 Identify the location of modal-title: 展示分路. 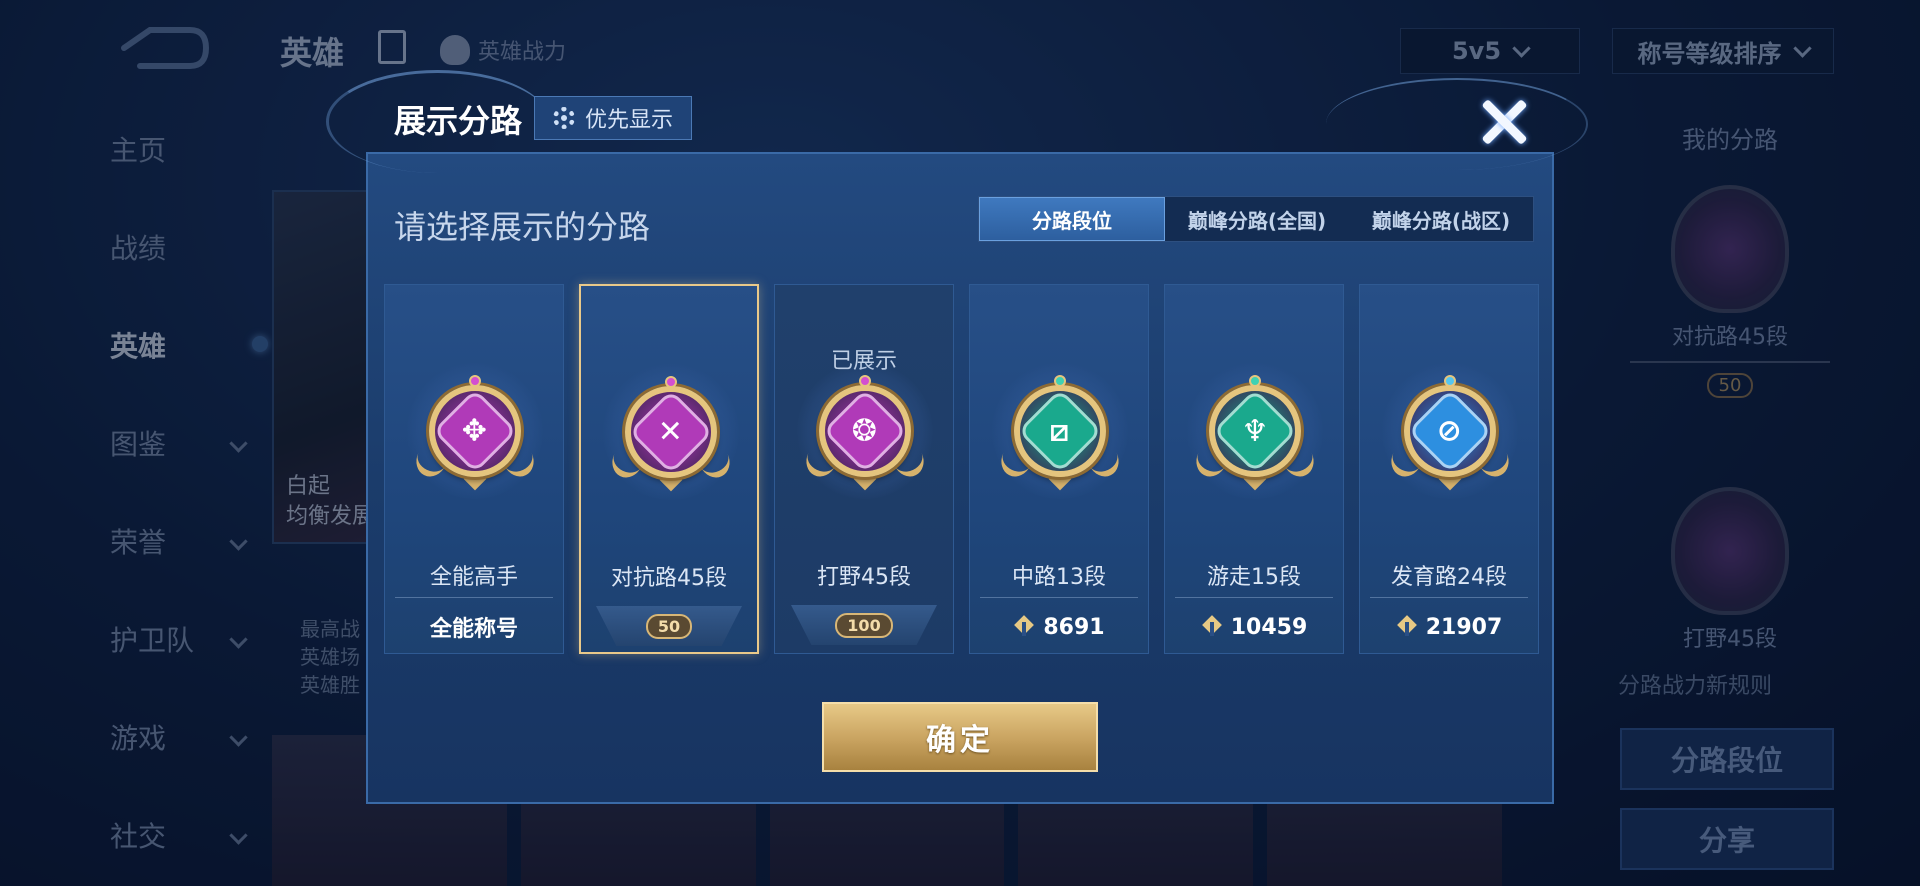
(458, 121).